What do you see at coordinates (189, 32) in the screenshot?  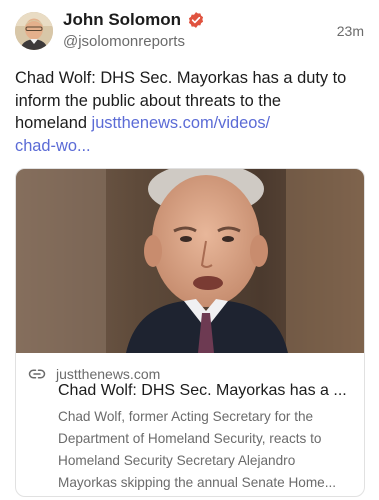 I see `post-header: John Solomon @jsolomonreports 23m` at bounding box center [189, 32].